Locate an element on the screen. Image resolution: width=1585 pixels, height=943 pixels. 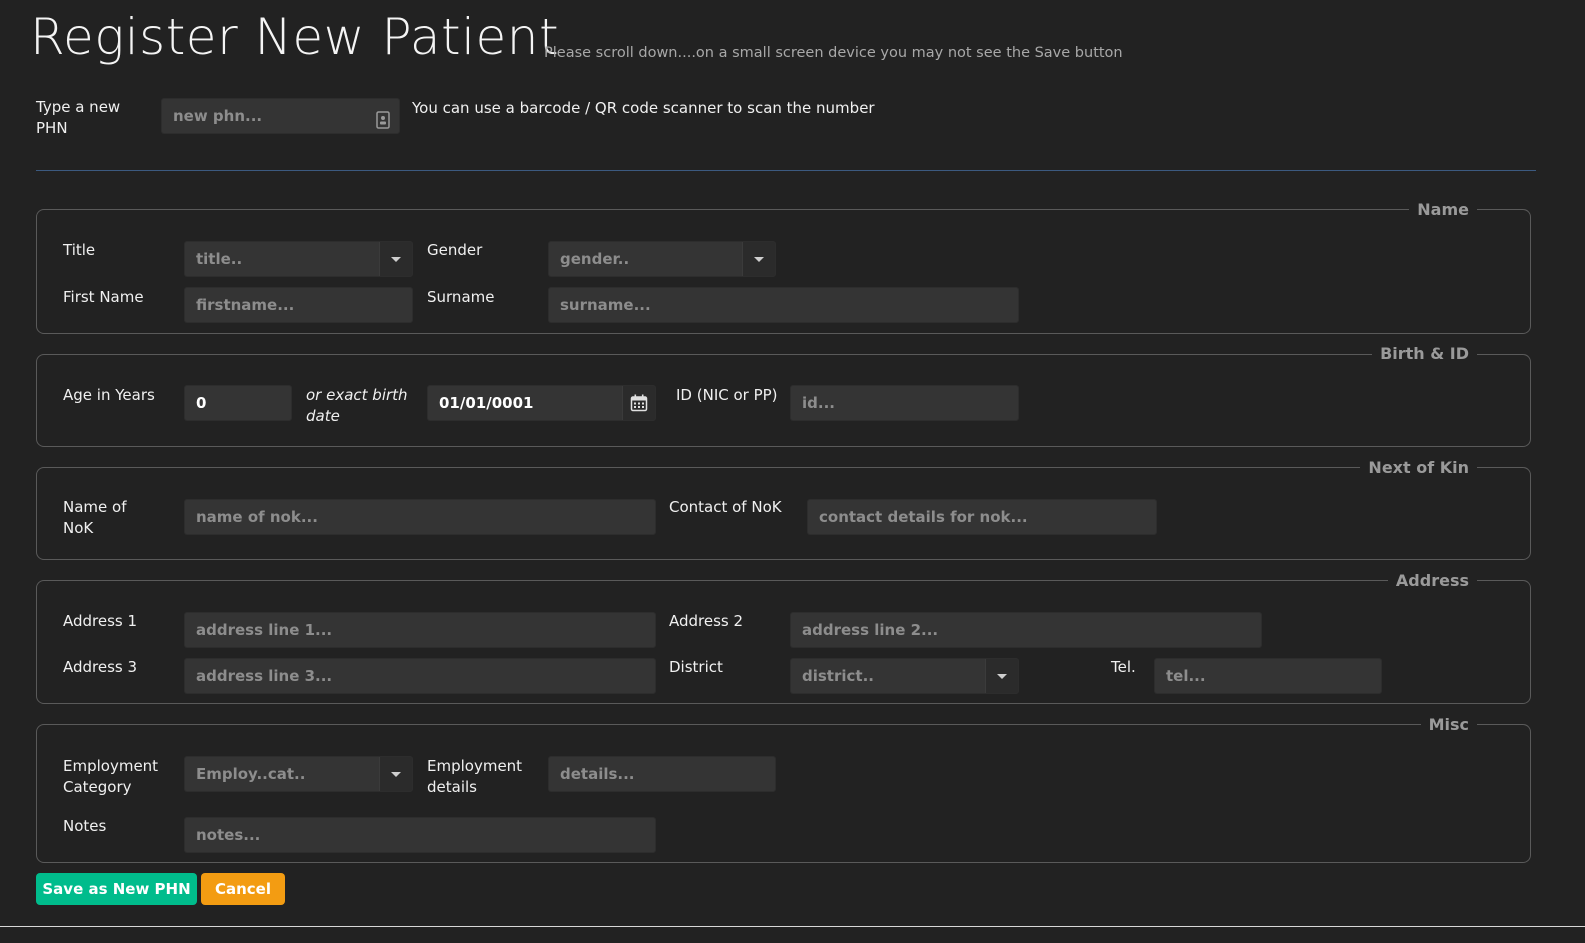
name-legend: Name is located at coordinates (1443, 209).